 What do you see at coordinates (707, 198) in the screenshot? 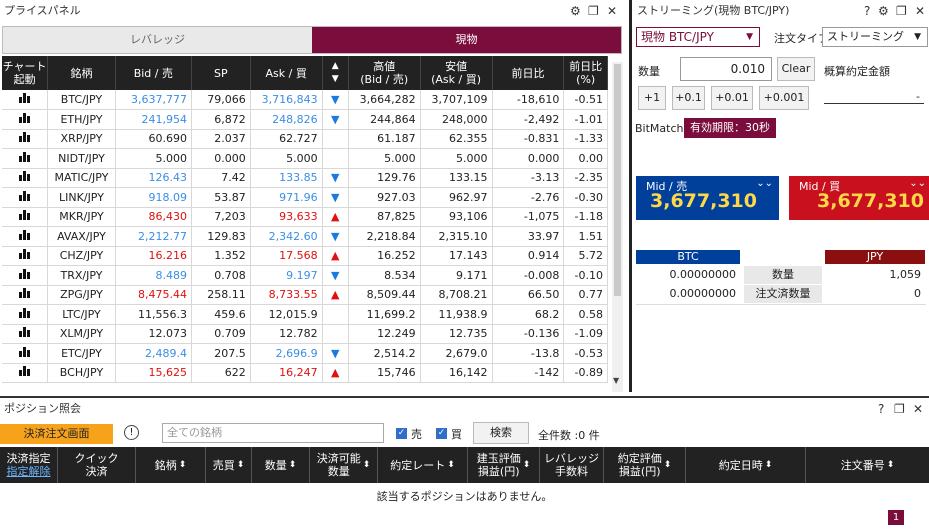
I see `mid-sell-button: Mid / 売 ⌄⌄ 3,677,310` at bounding box center [707, 198].